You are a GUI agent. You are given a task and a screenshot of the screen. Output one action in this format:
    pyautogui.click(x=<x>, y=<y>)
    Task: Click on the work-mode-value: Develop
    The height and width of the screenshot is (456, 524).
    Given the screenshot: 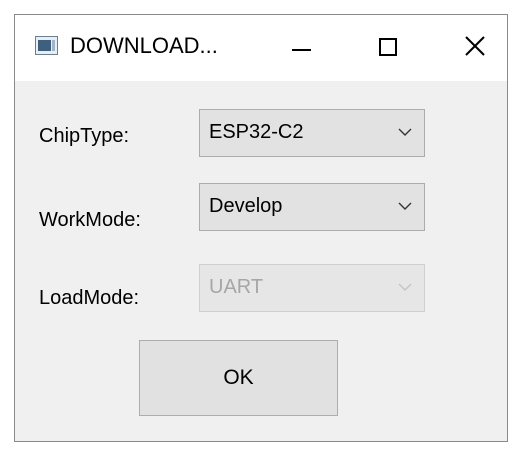 What is the action you would take?
    pyautogui.click(x=246, y=206)
    